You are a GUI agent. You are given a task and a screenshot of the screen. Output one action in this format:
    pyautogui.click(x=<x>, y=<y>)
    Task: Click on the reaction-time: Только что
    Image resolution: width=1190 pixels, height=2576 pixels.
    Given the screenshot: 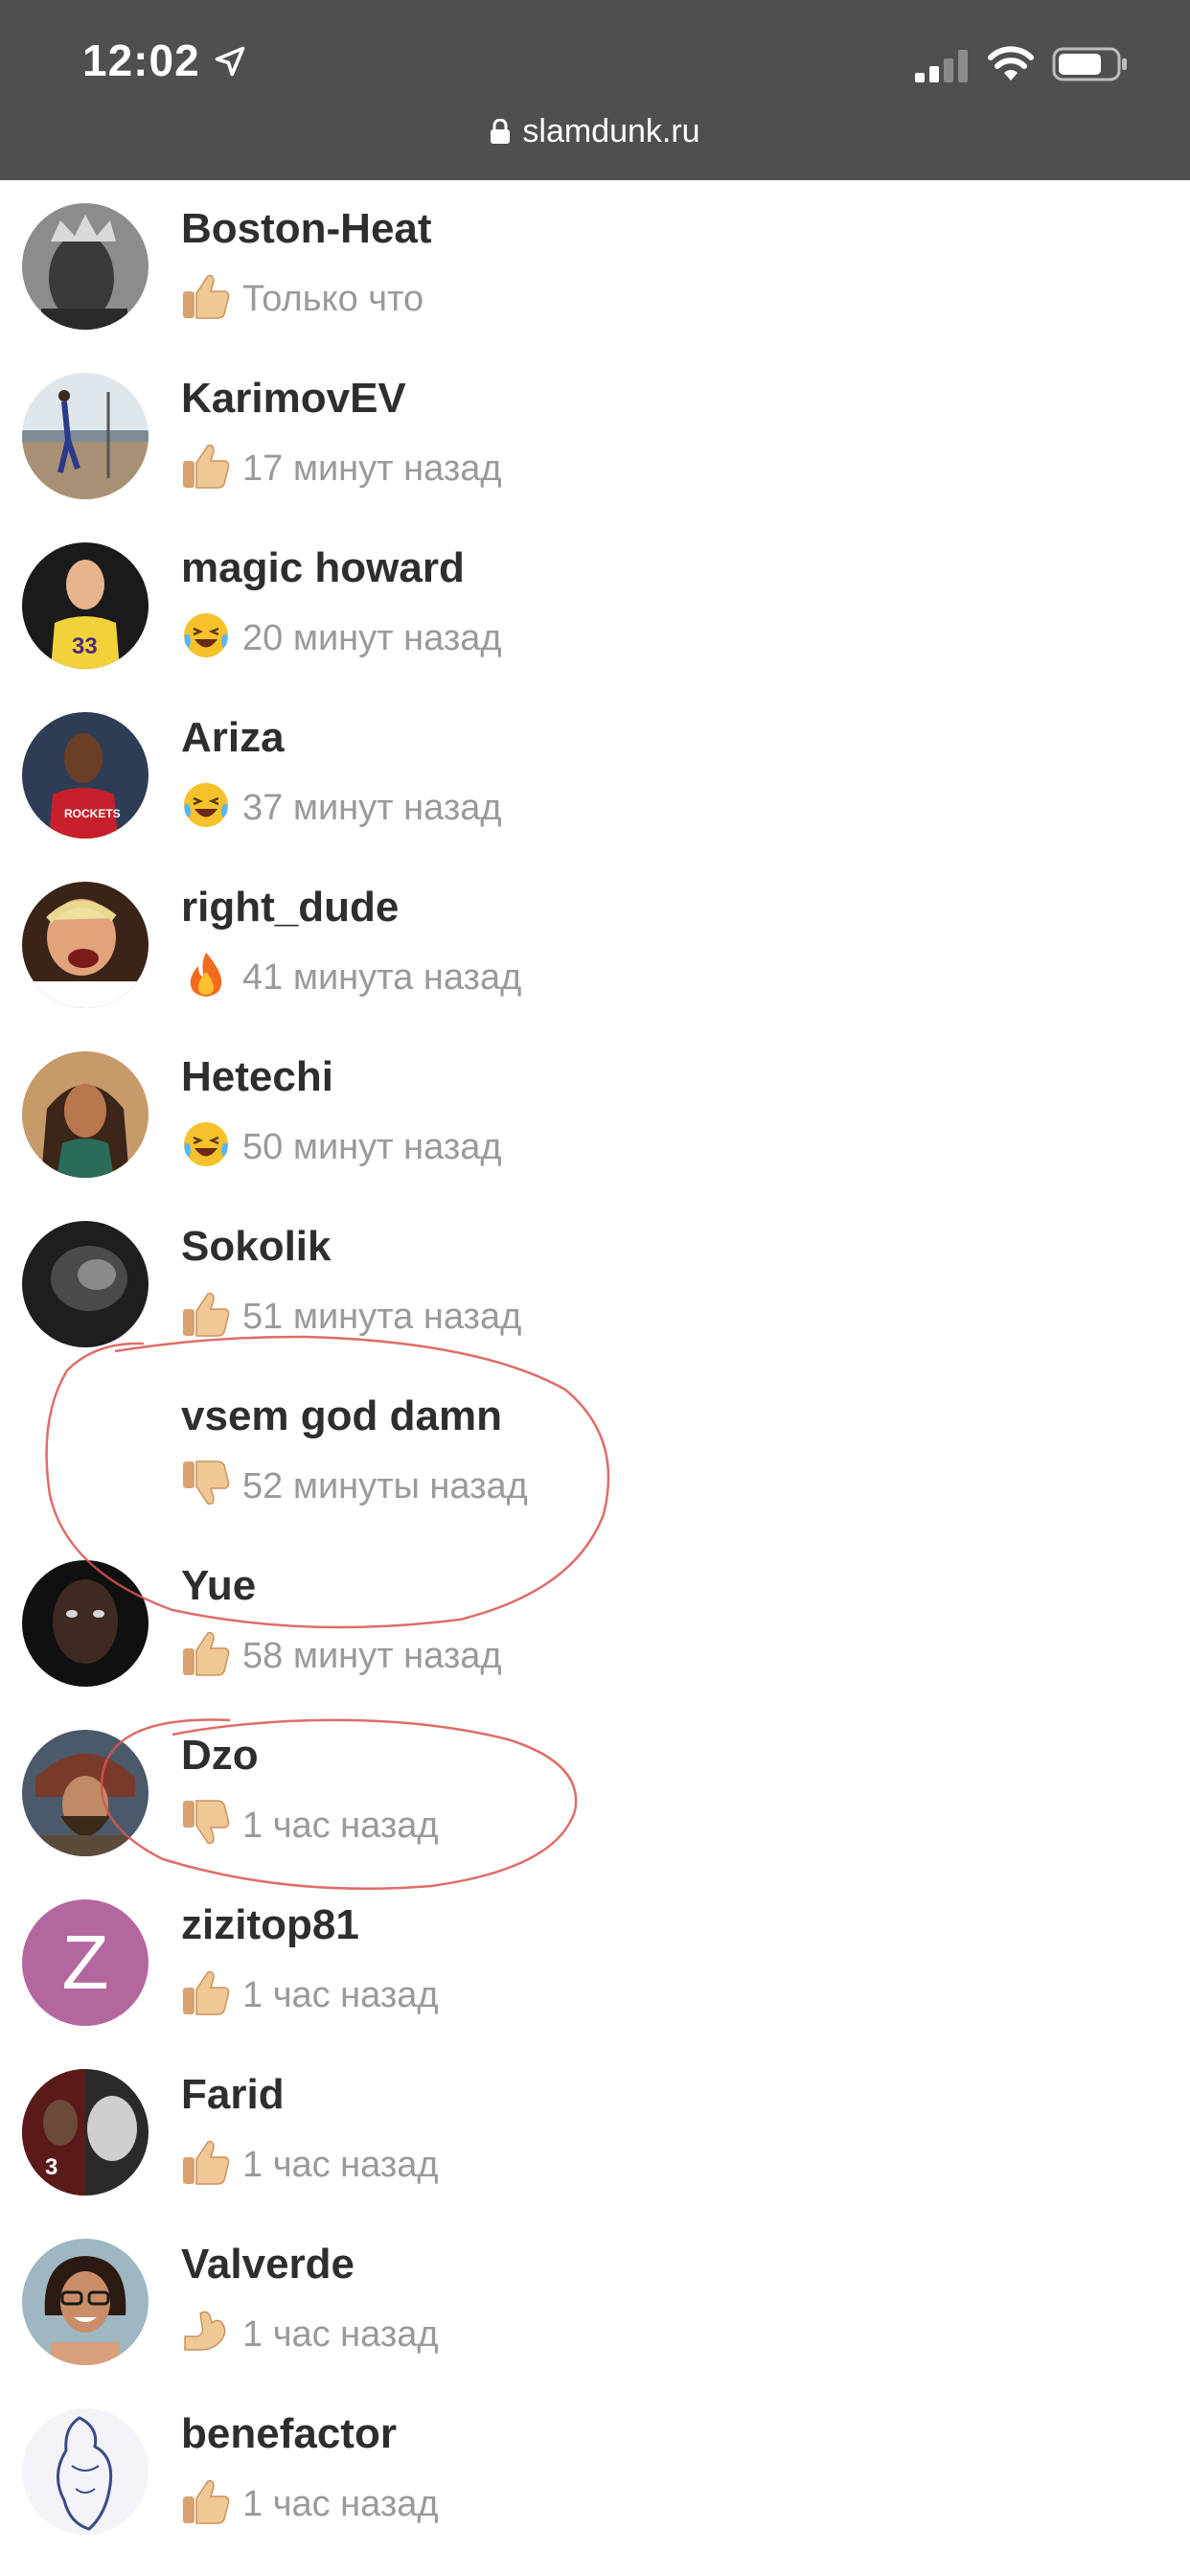 What is the action you would take?
    pyautogui.click(x=333, y=299)
    